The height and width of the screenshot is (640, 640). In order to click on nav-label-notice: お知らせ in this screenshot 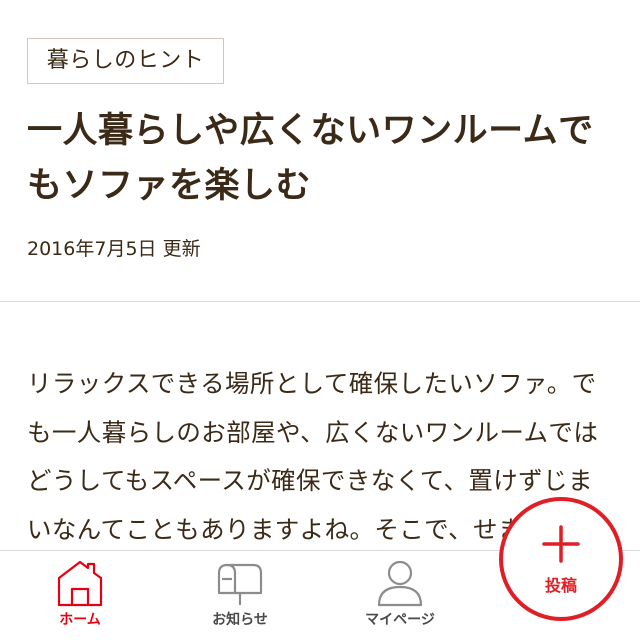, I will do `click(240, 620)`.